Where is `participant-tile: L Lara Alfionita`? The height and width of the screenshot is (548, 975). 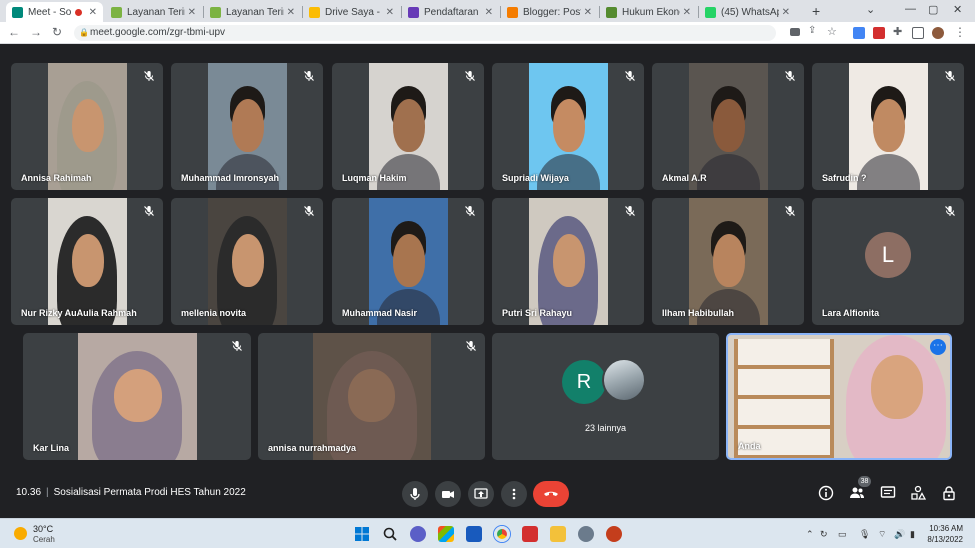
participant-tile: L Lara Alfionita is located at coordinates (888, 261).